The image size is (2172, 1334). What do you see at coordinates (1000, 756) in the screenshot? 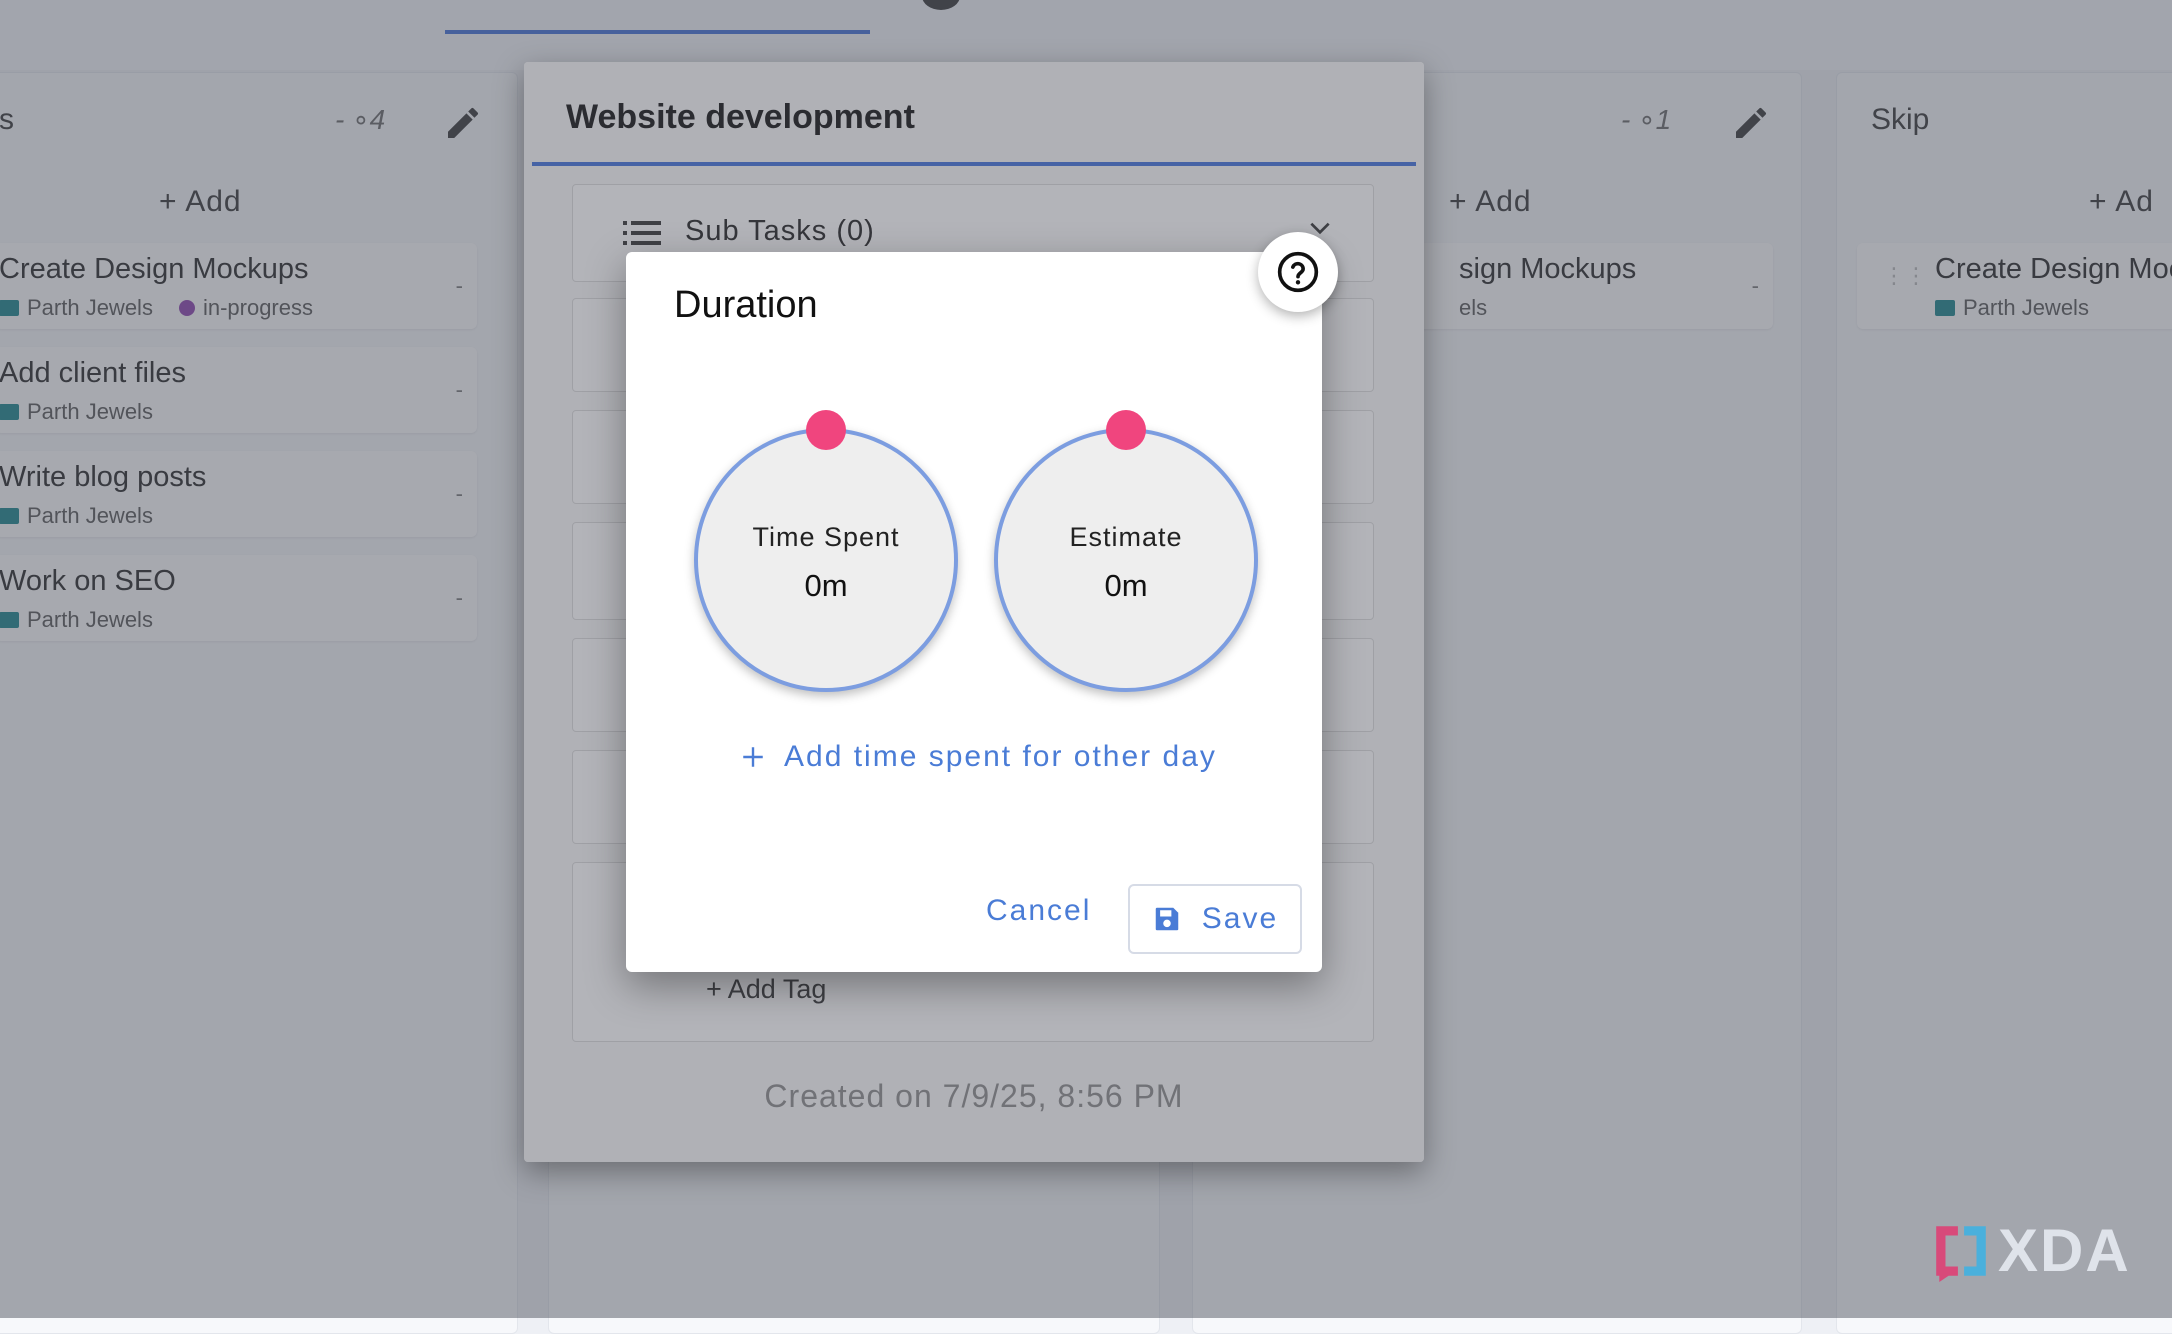
I see `add-time-label: Add time spent for other day` at bounding box center [1000, 756].